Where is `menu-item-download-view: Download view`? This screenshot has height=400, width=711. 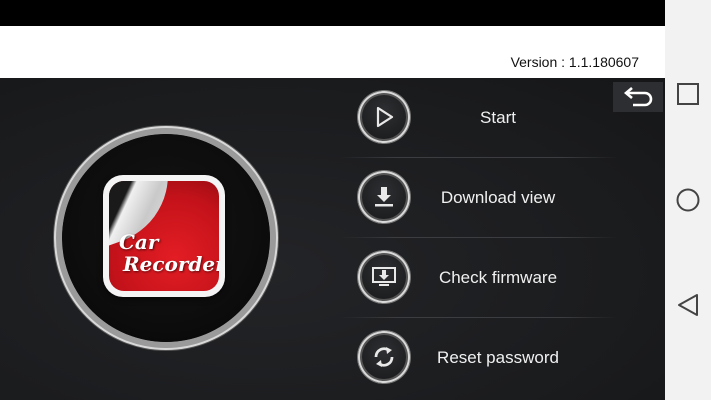 menu-item-download-view: Download view is located at coordinates (479, 198).